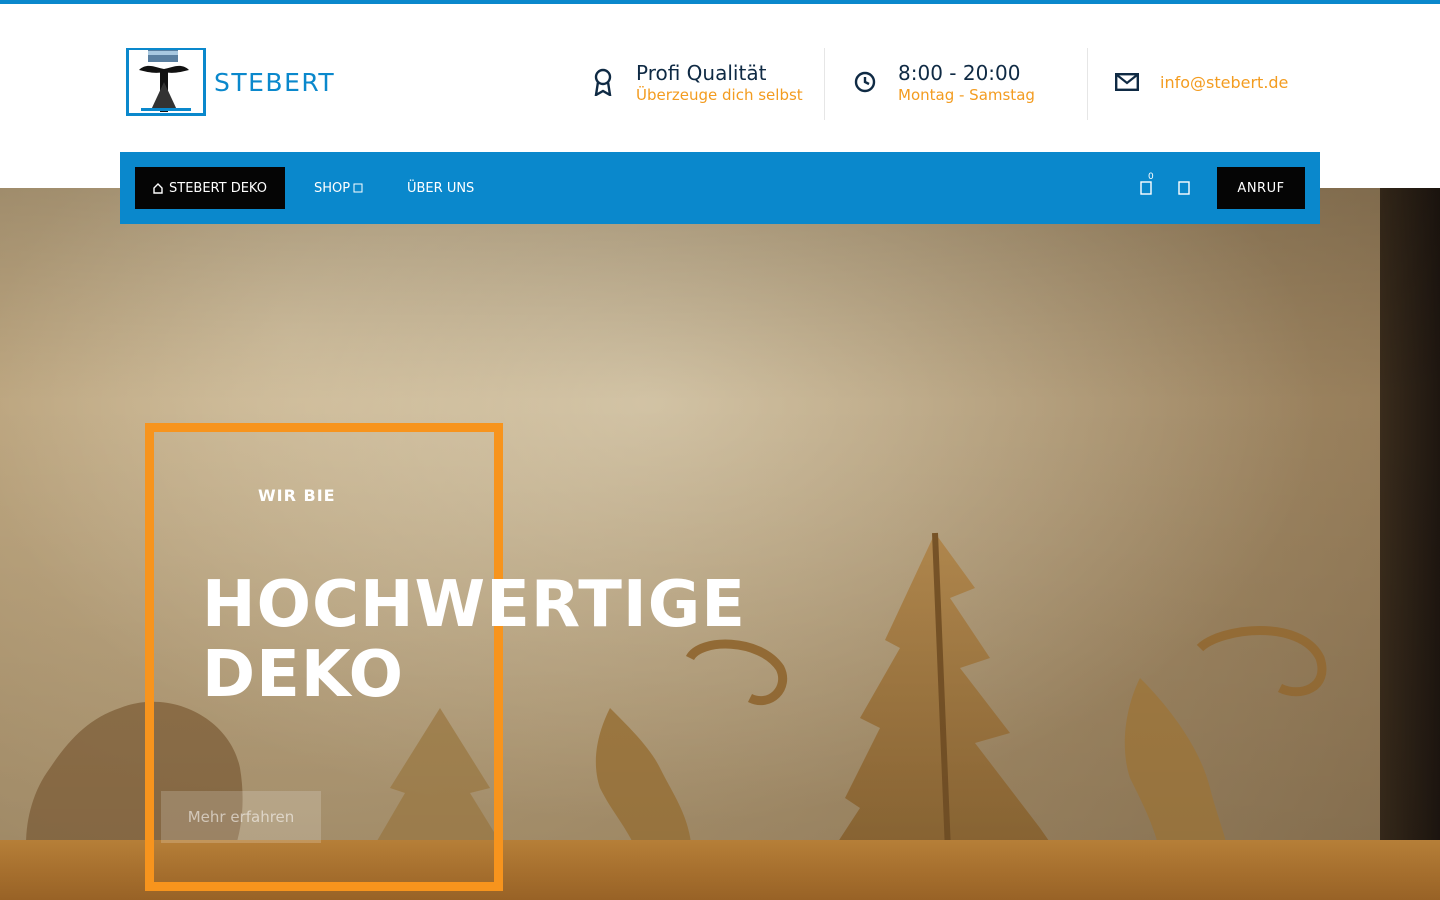 The height and width of the screenshot is (900, 1440). I want to click on contact-email: info@stebert.de, so click(1224, 82).